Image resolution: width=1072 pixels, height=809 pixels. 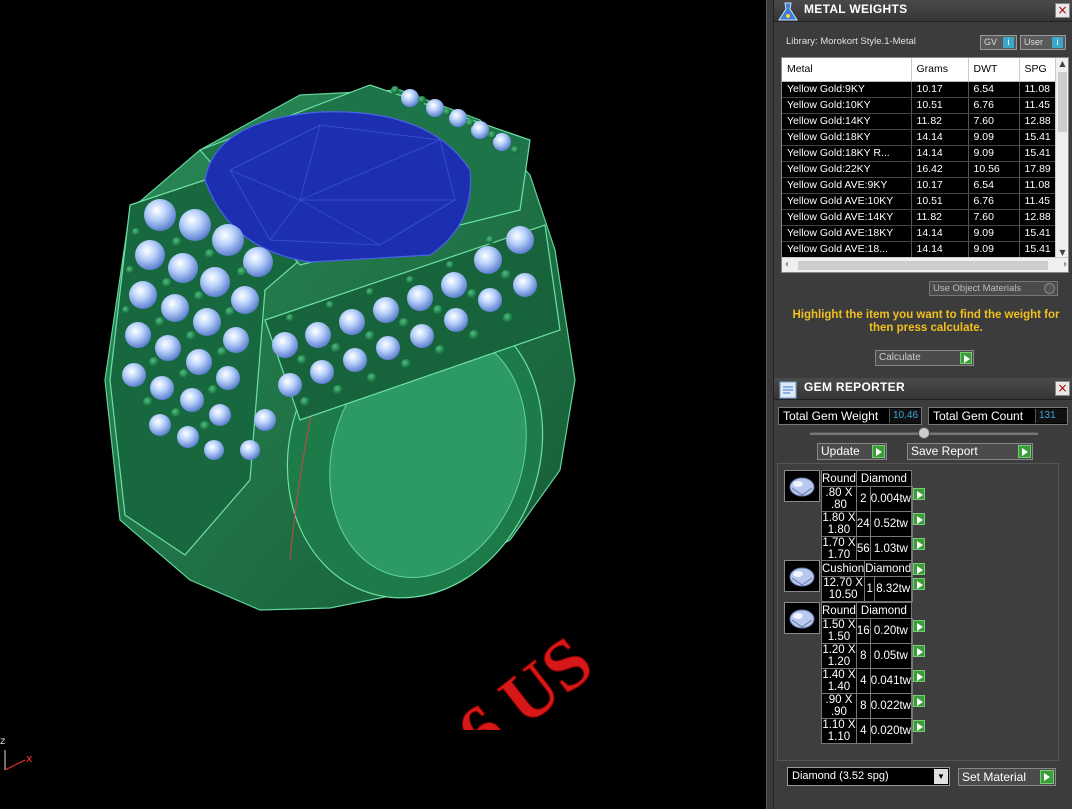 I want to click on gem-weight-cell: 0.05tw, so click(x=890, y=656).